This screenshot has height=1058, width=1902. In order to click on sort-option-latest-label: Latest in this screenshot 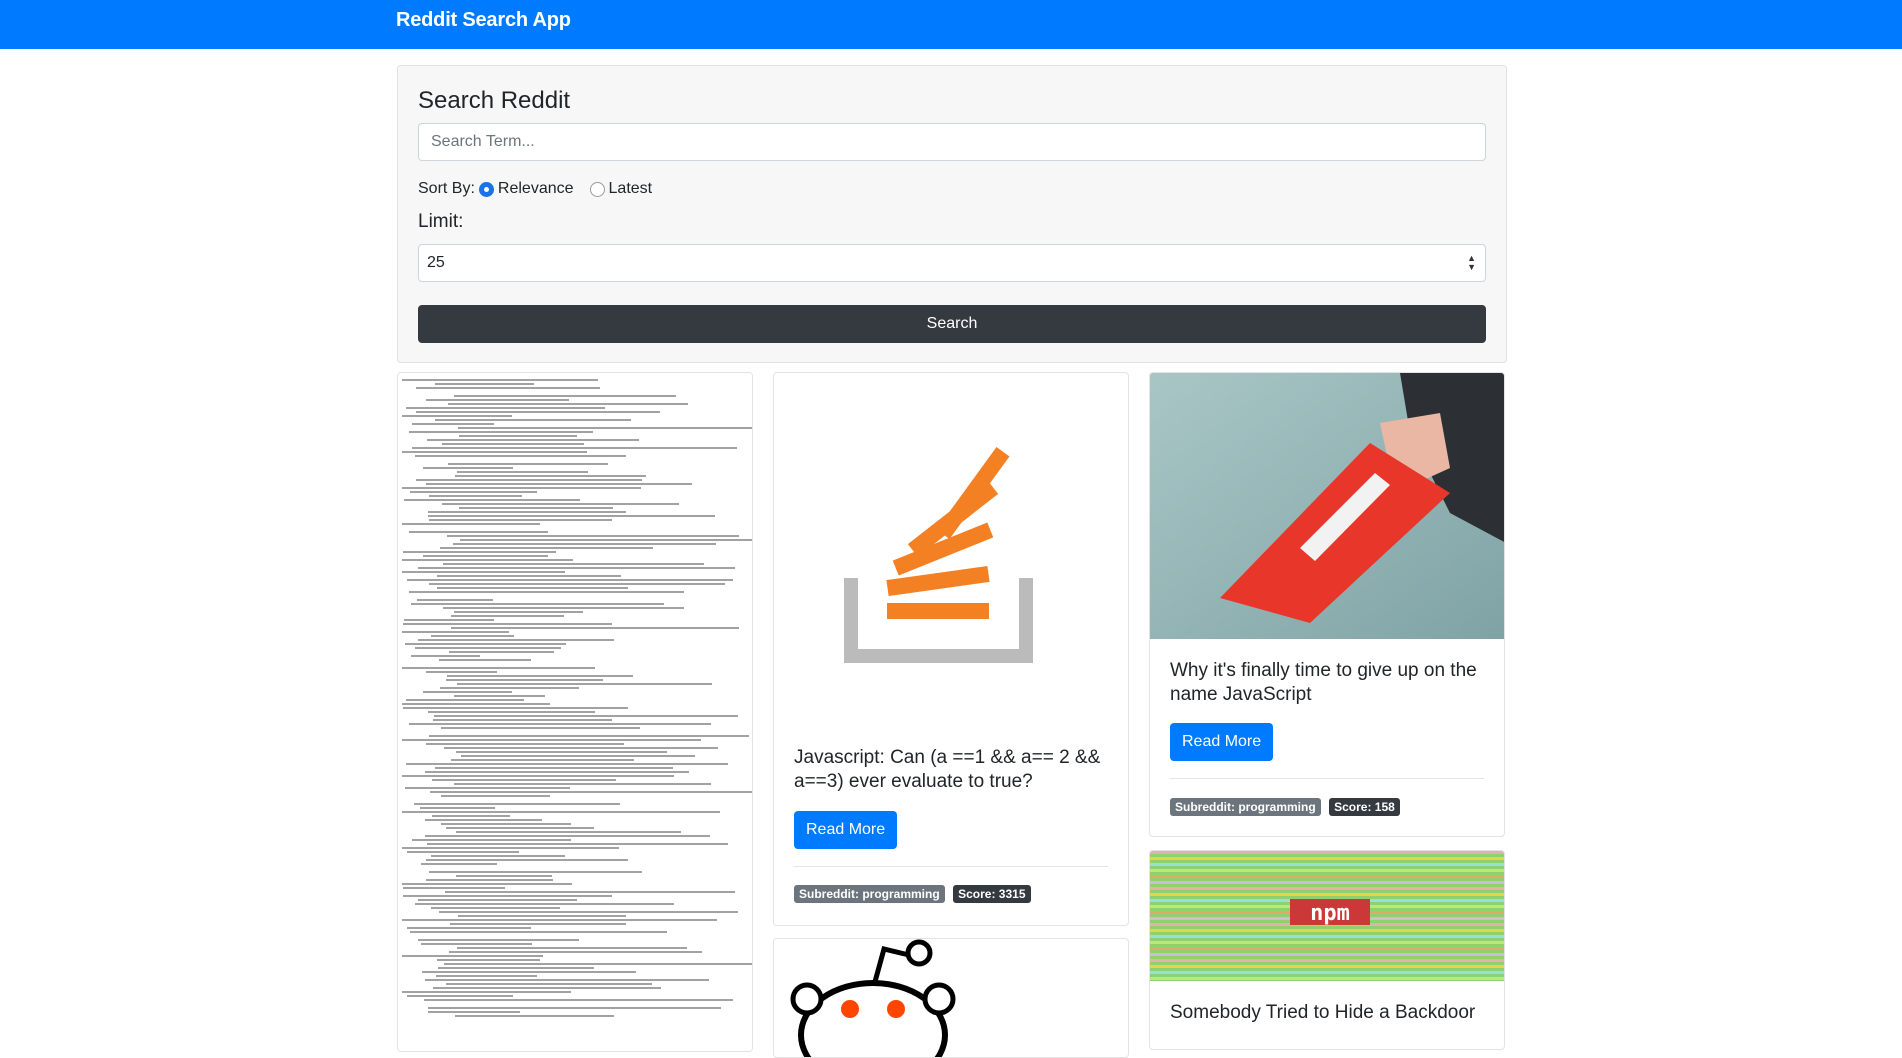, I will do `click(630, 188)`.